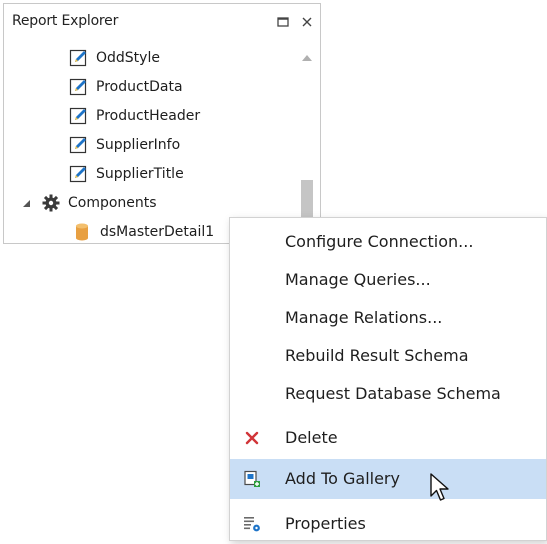 The image size is (547, 544). I want to click on scroll-up-arrow-icon, so click(307, 54).